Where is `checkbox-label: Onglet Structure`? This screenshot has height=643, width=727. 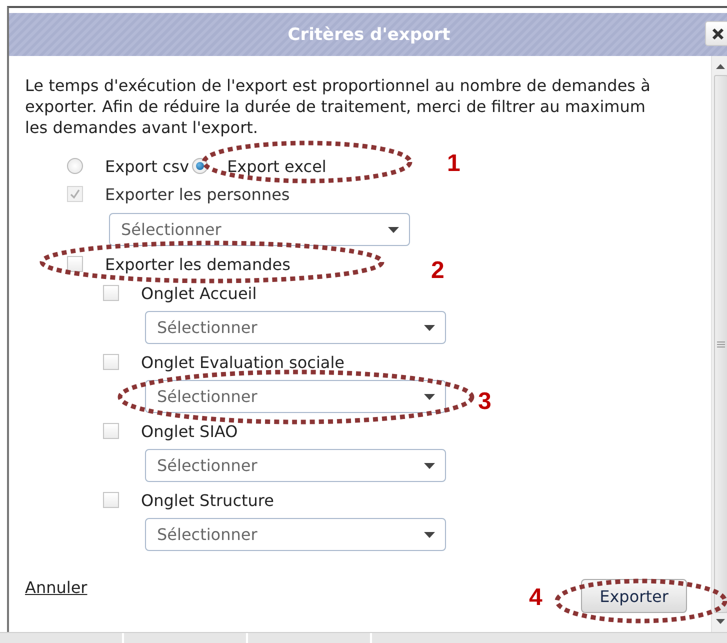
checkbox-label: Onglet Structure is located at coordinates (207, 500).